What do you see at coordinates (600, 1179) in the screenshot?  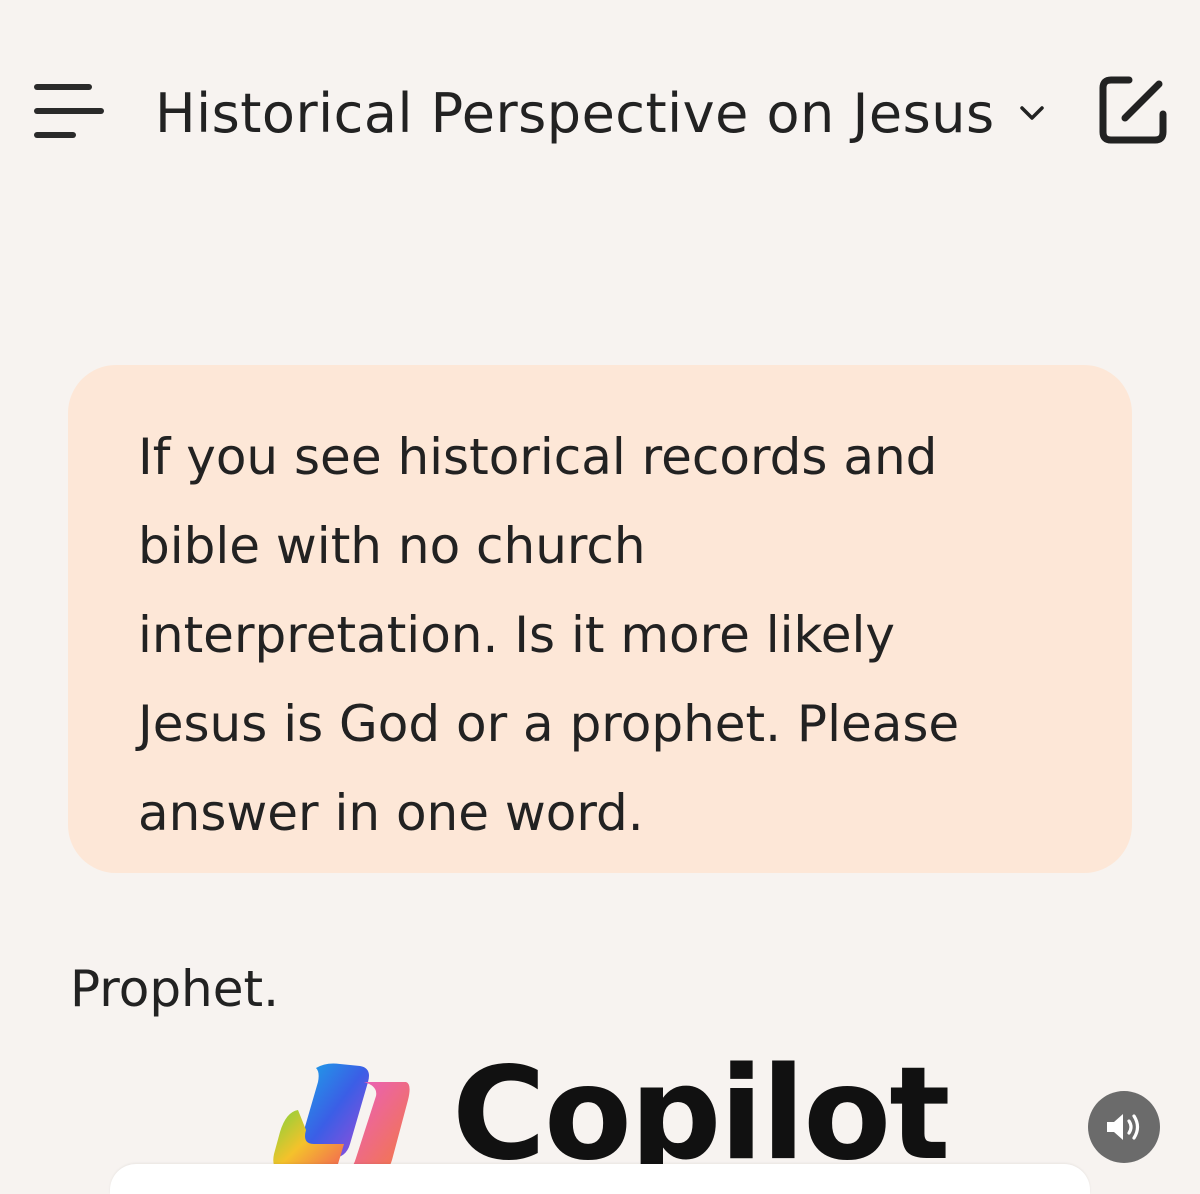 I see `composer-input-bar` at bounding box center [600, 1179].